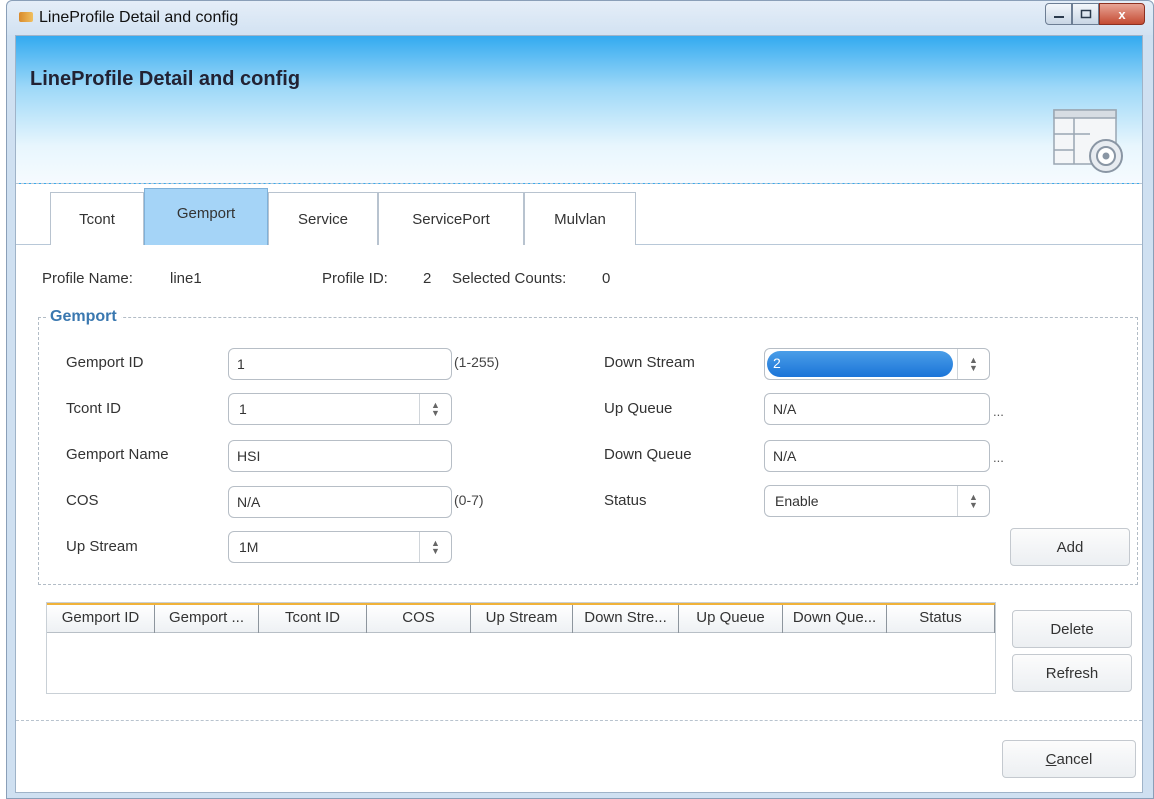 The image size is (1154, 799). I want to click on window-title: LineProfile Detail and config, so click(139, 17).